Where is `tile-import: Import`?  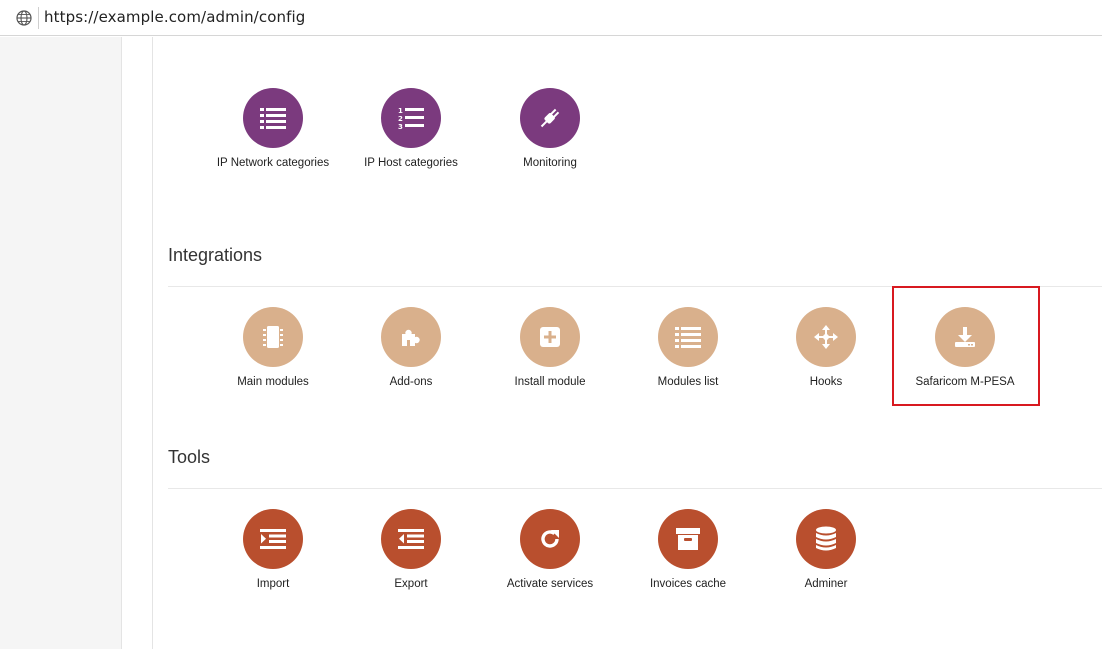
tile-import: Import is located at coordinates (273, 551).